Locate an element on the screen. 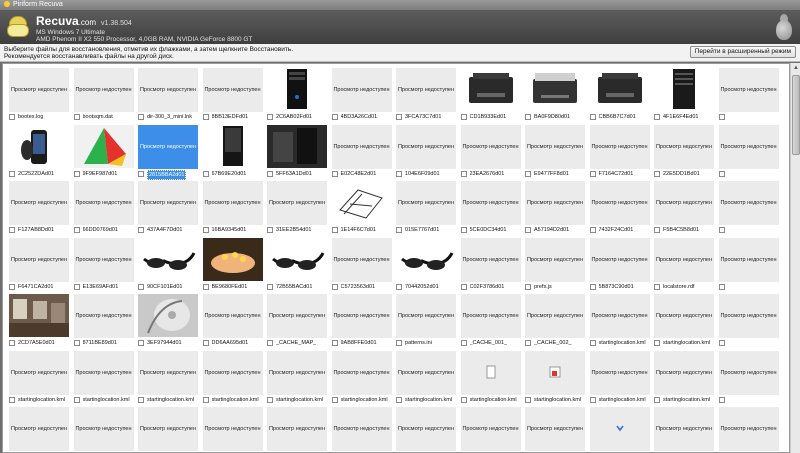 The width and height of the screenshot is (800, 453). file-item: Просмотр недоступен 23EA2676d01 is located at coordinates (490, 151).